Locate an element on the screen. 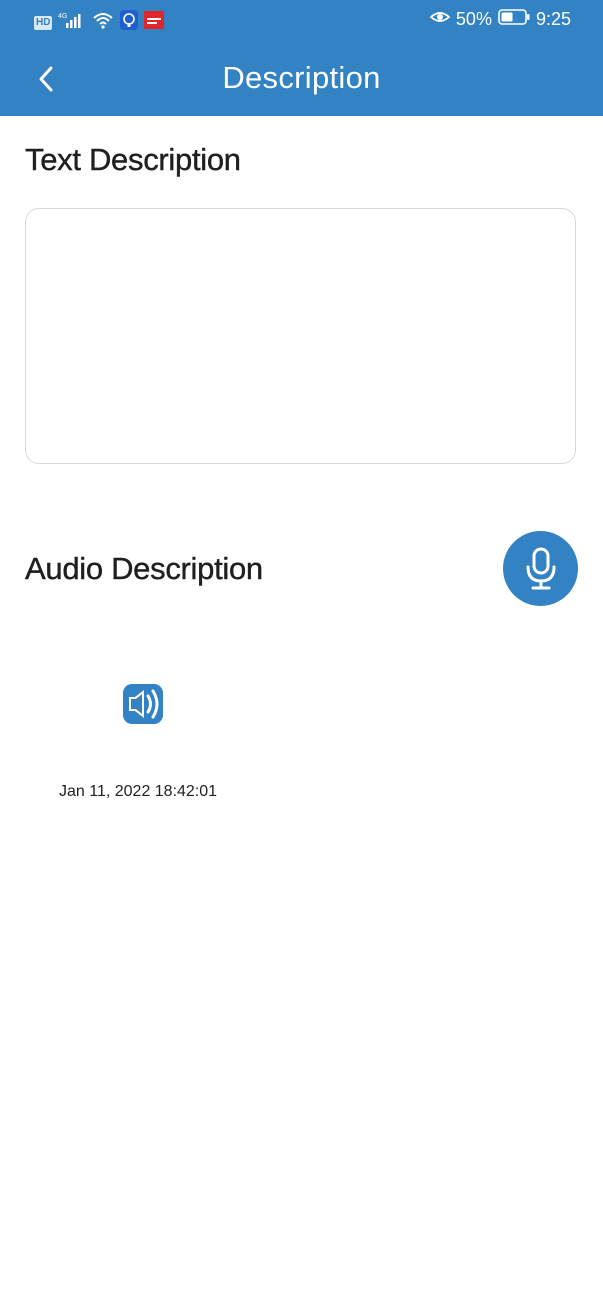 Image resolution: width=603 pixels, height=1308 pixels. battery-percent: 50% is located at coordinates (473, 19).